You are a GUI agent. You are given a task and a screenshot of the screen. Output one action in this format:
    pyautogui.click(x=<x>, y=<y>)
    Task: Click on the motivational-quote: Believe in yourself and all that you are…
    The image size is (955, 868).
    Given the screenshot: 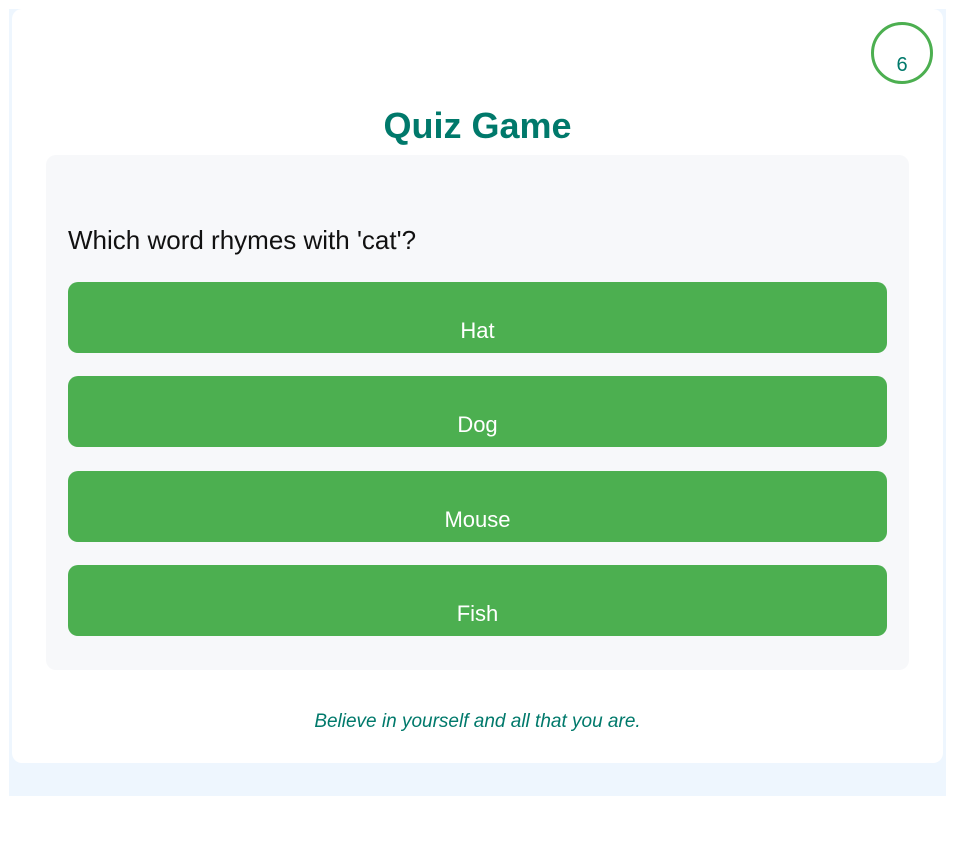 What is the action you would take?
    pyautogui.click(x=477, y=721)
    